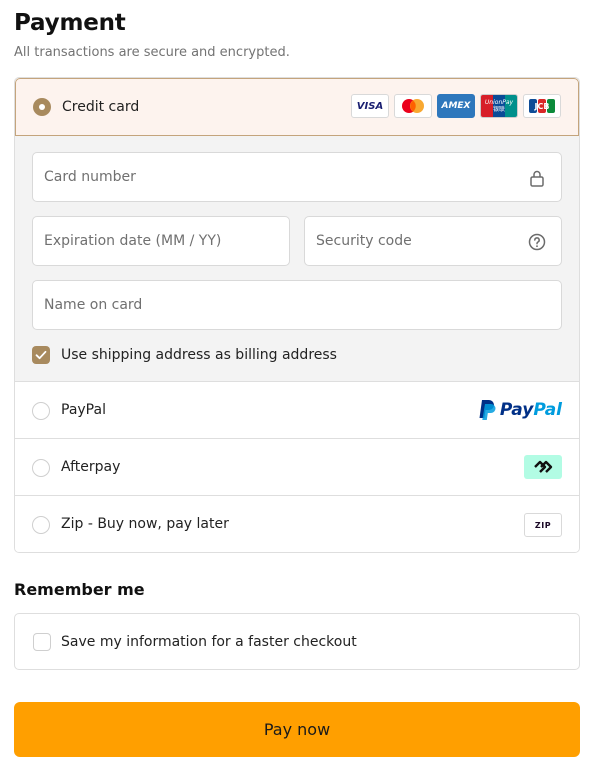  What do you see at coordinates (41, 411) in the screenshot?
I see `paypal-radio` at bounding box center [41, 411].